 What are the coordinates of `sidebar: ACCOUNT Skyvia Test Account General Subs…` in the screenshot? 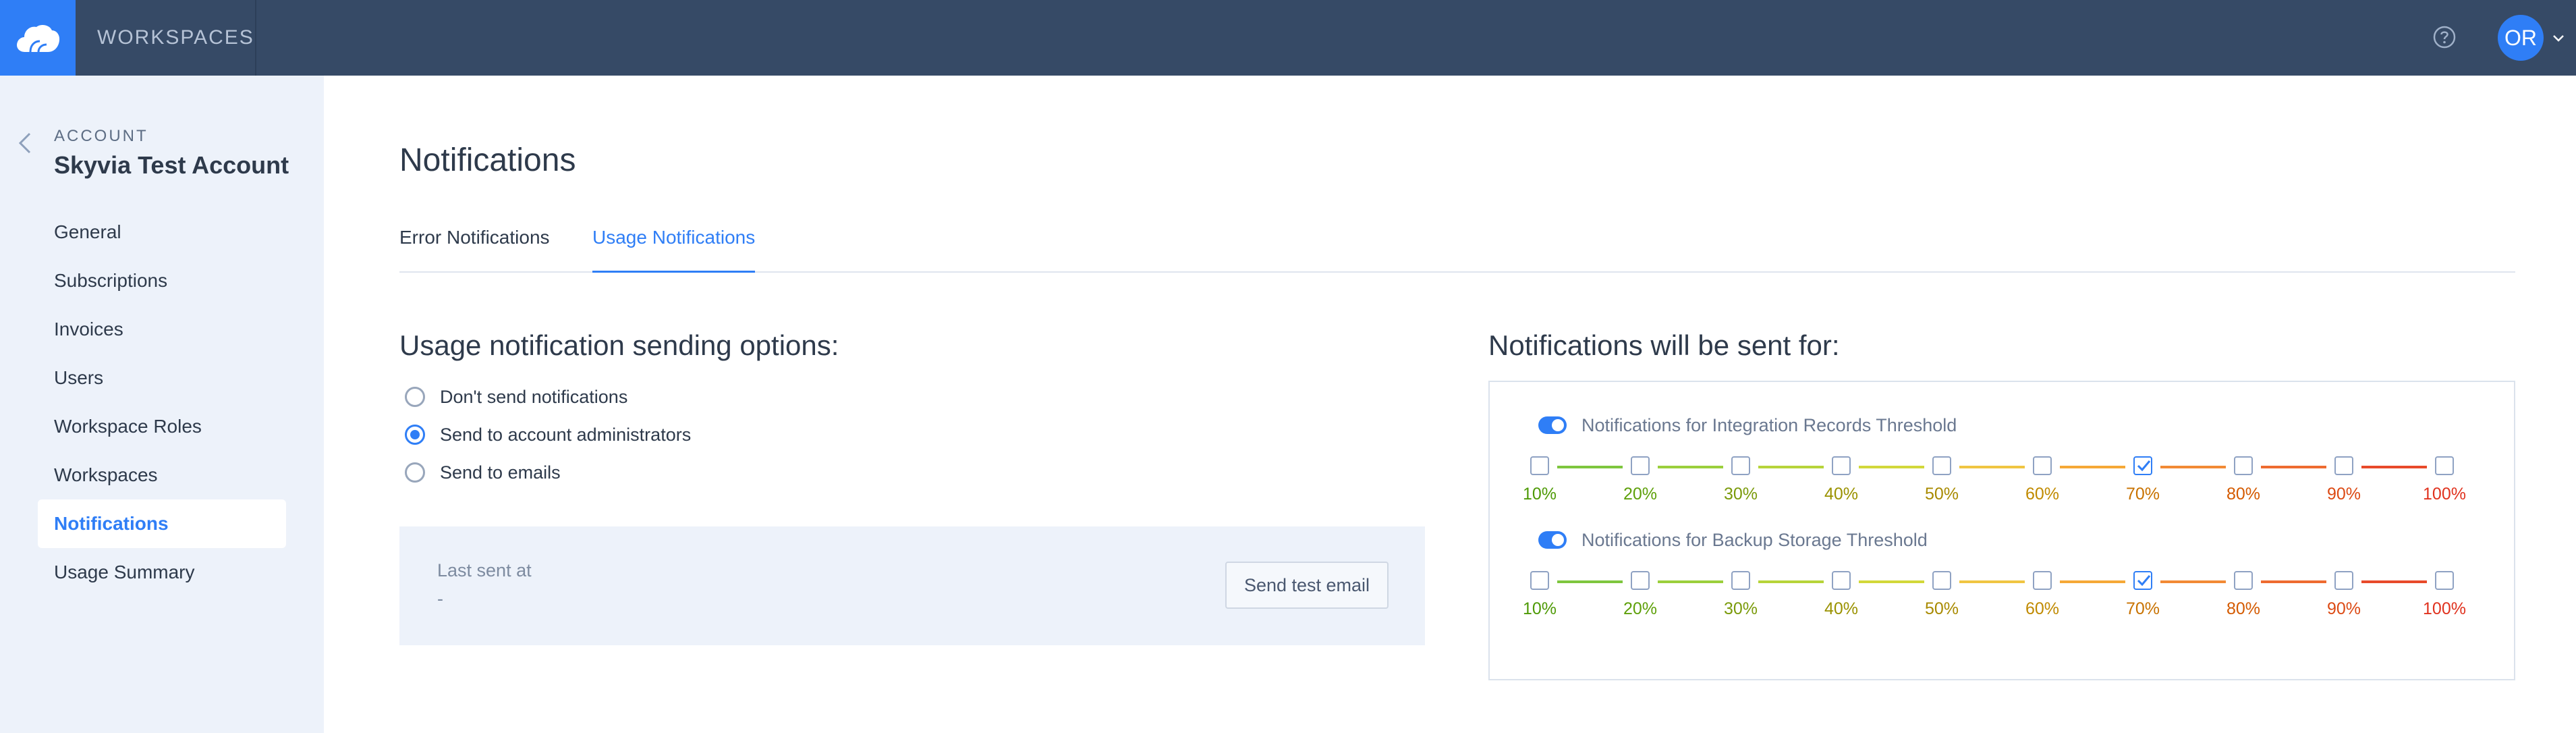 It's located at (162, 404).